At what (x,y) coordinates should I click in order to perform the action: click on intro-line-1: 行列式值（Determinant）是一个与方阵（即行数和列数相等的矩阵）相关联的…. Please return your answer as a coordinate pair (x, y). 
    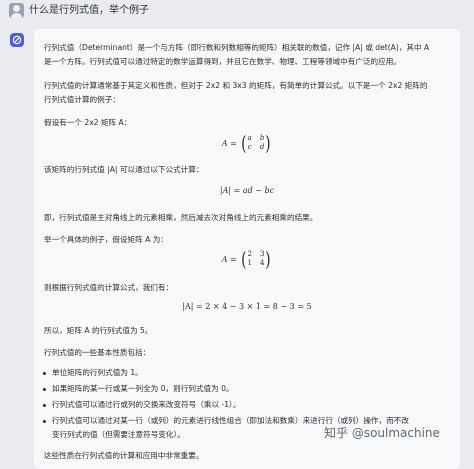
    Looking at the image, I should click on (237, 47).